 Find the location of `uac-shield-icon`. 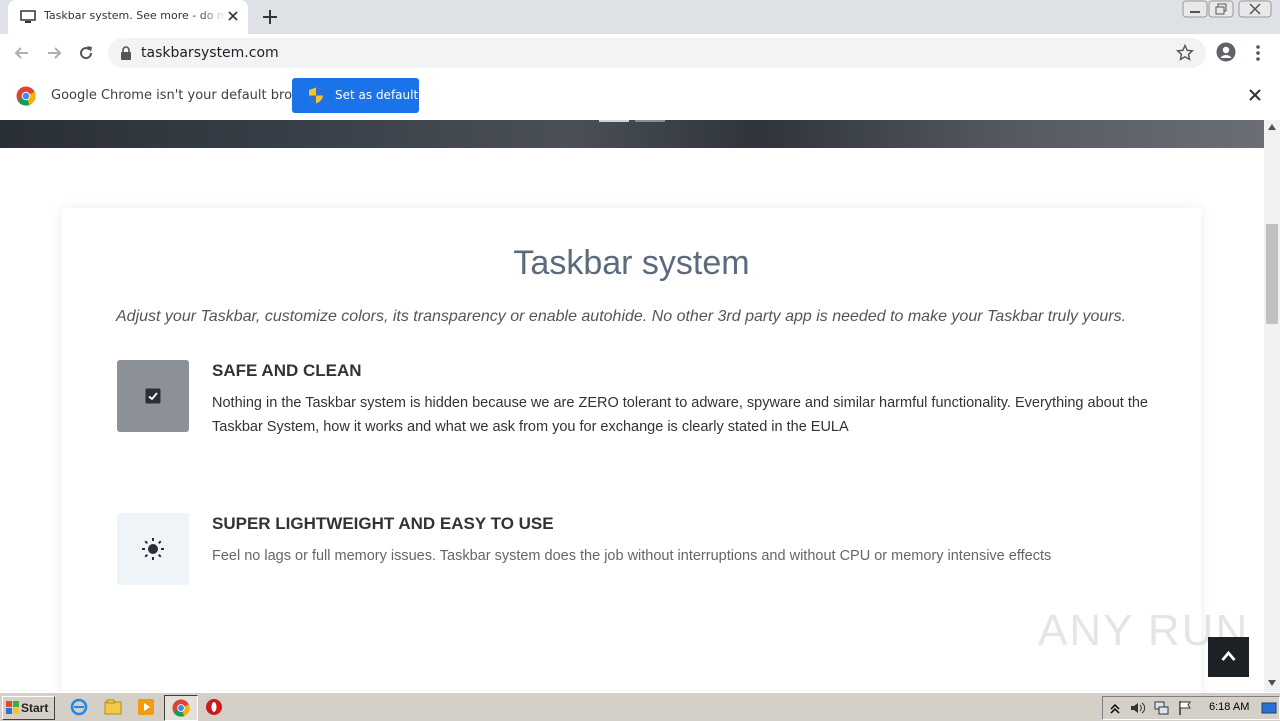

uac-shield-icon is located at coordinates (316, 95).